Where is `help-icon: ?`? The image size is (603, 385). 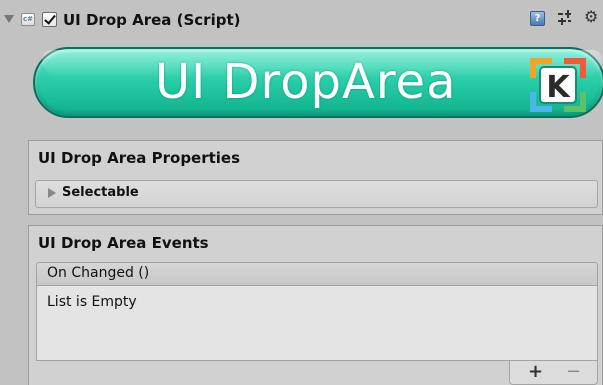 help-icon: ? is located at coordinates (537, 18).